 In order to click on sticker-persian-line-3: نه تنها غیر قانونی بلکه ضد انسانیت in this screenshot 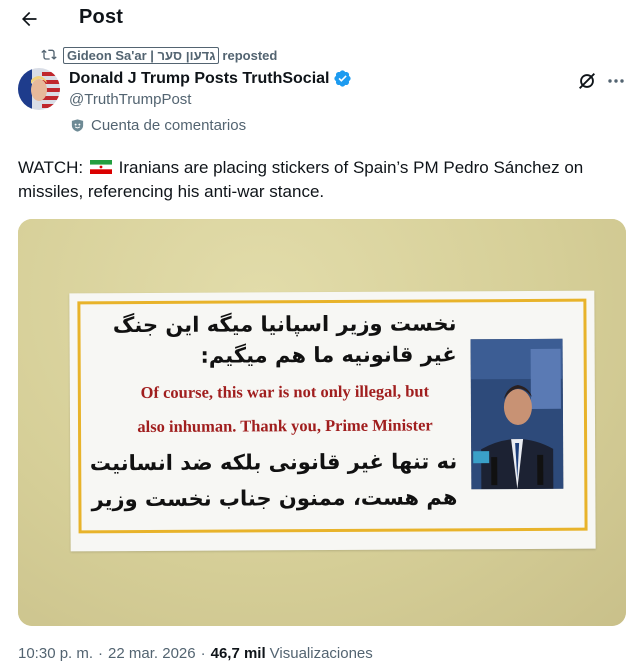, I will do `click(273, 462)`.